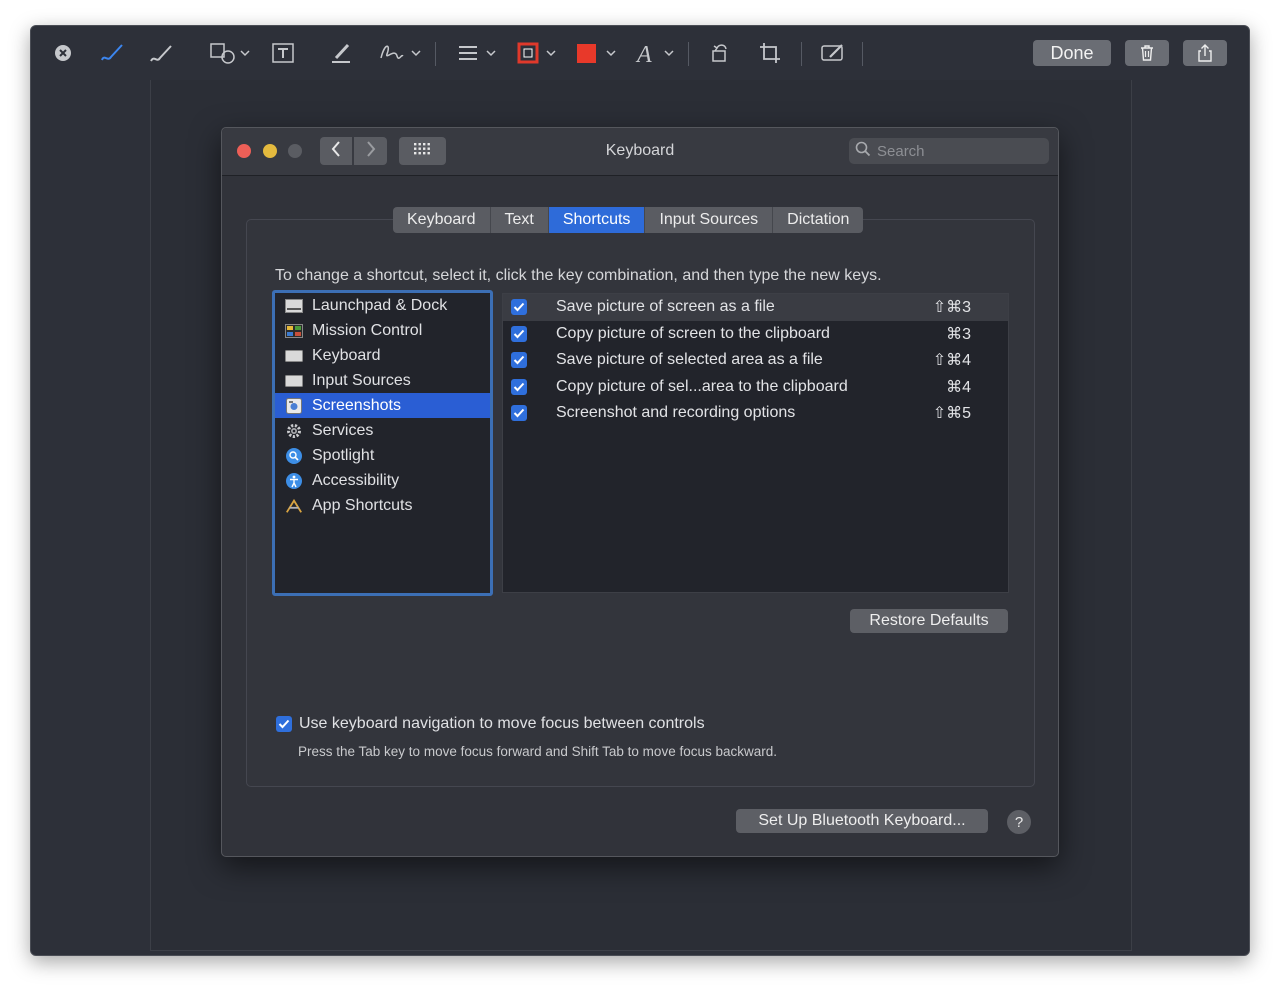  I want to click on category-label: Services, so click(343, 430).